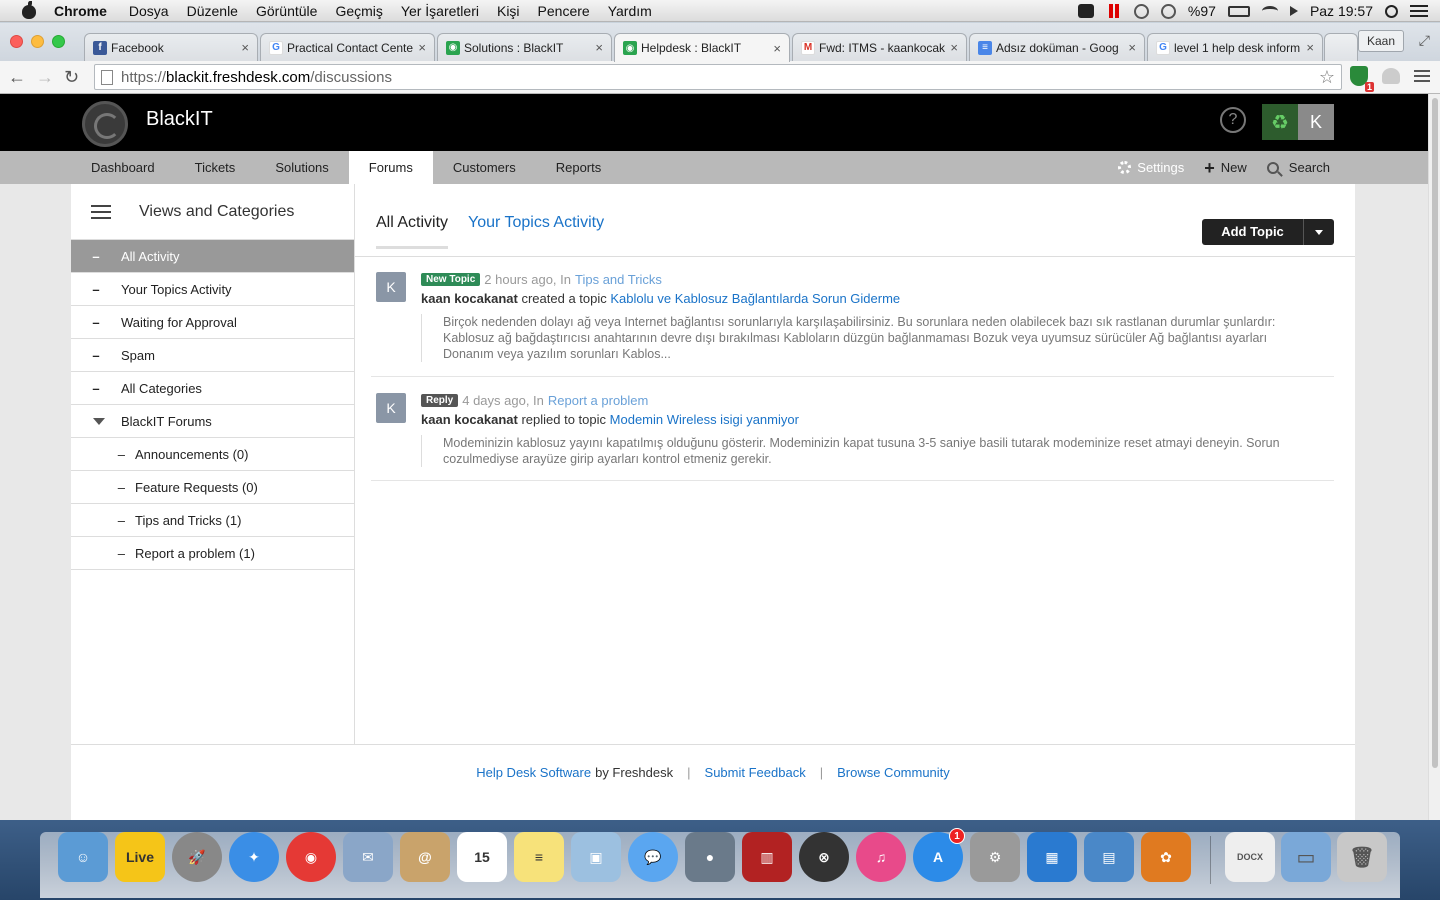 Image resolution: width=1440 pixels, height=900 pixels. Describe the element at coordinates (212, 388) in the screenshot. I see `sidebar-item: – All Categories` at that location.